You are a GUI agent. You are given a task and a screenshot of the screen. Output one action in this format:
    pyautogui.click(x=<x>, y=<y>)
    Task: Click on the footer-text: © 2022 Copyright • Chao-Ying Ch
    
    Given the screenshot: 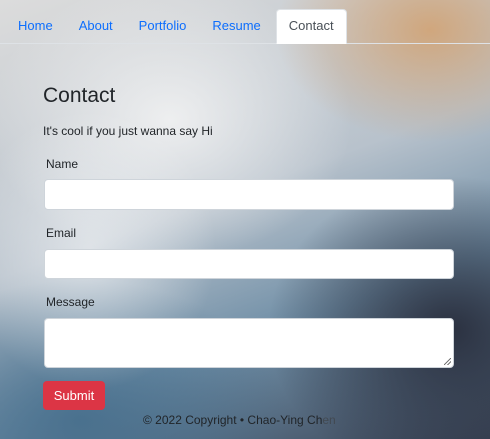 What is the action you would take?
    pyautogui.click(x=233, y=420)
    